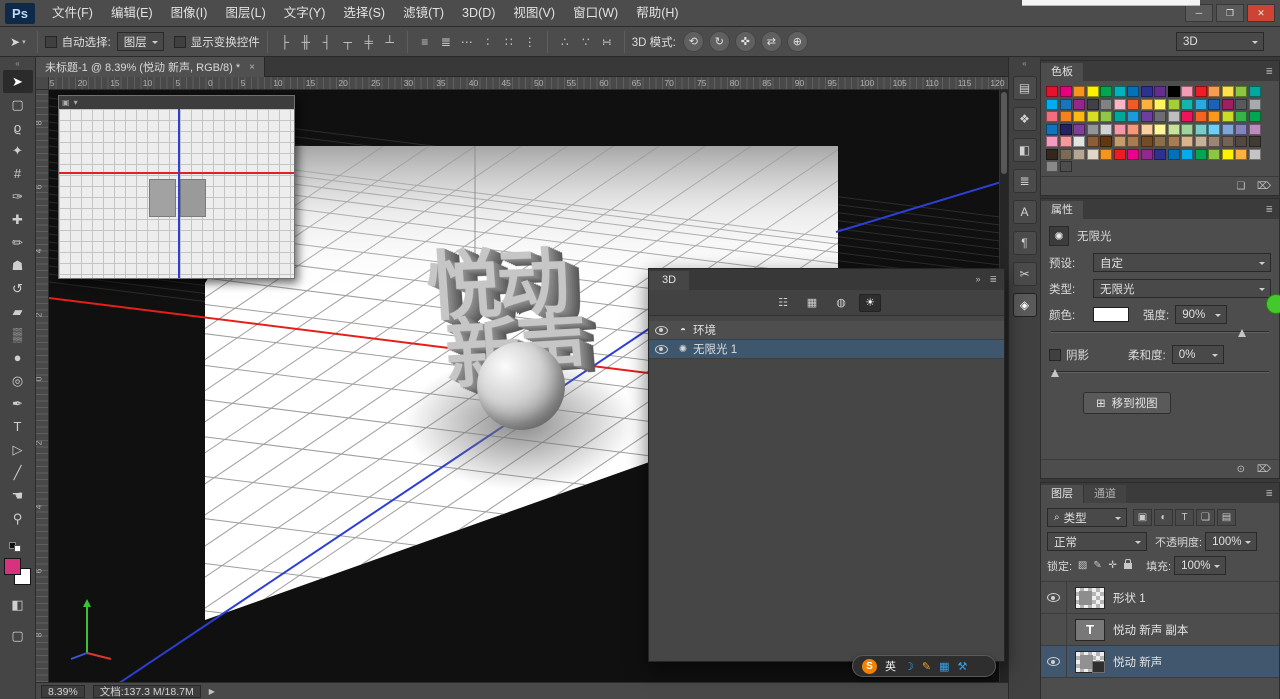 The width and height of the screenshot is (1280, 699). Describe the element at coordinates (797, 41) in the screenshot. I see `3d-zoom-camera-icon: ⊕` at that location.